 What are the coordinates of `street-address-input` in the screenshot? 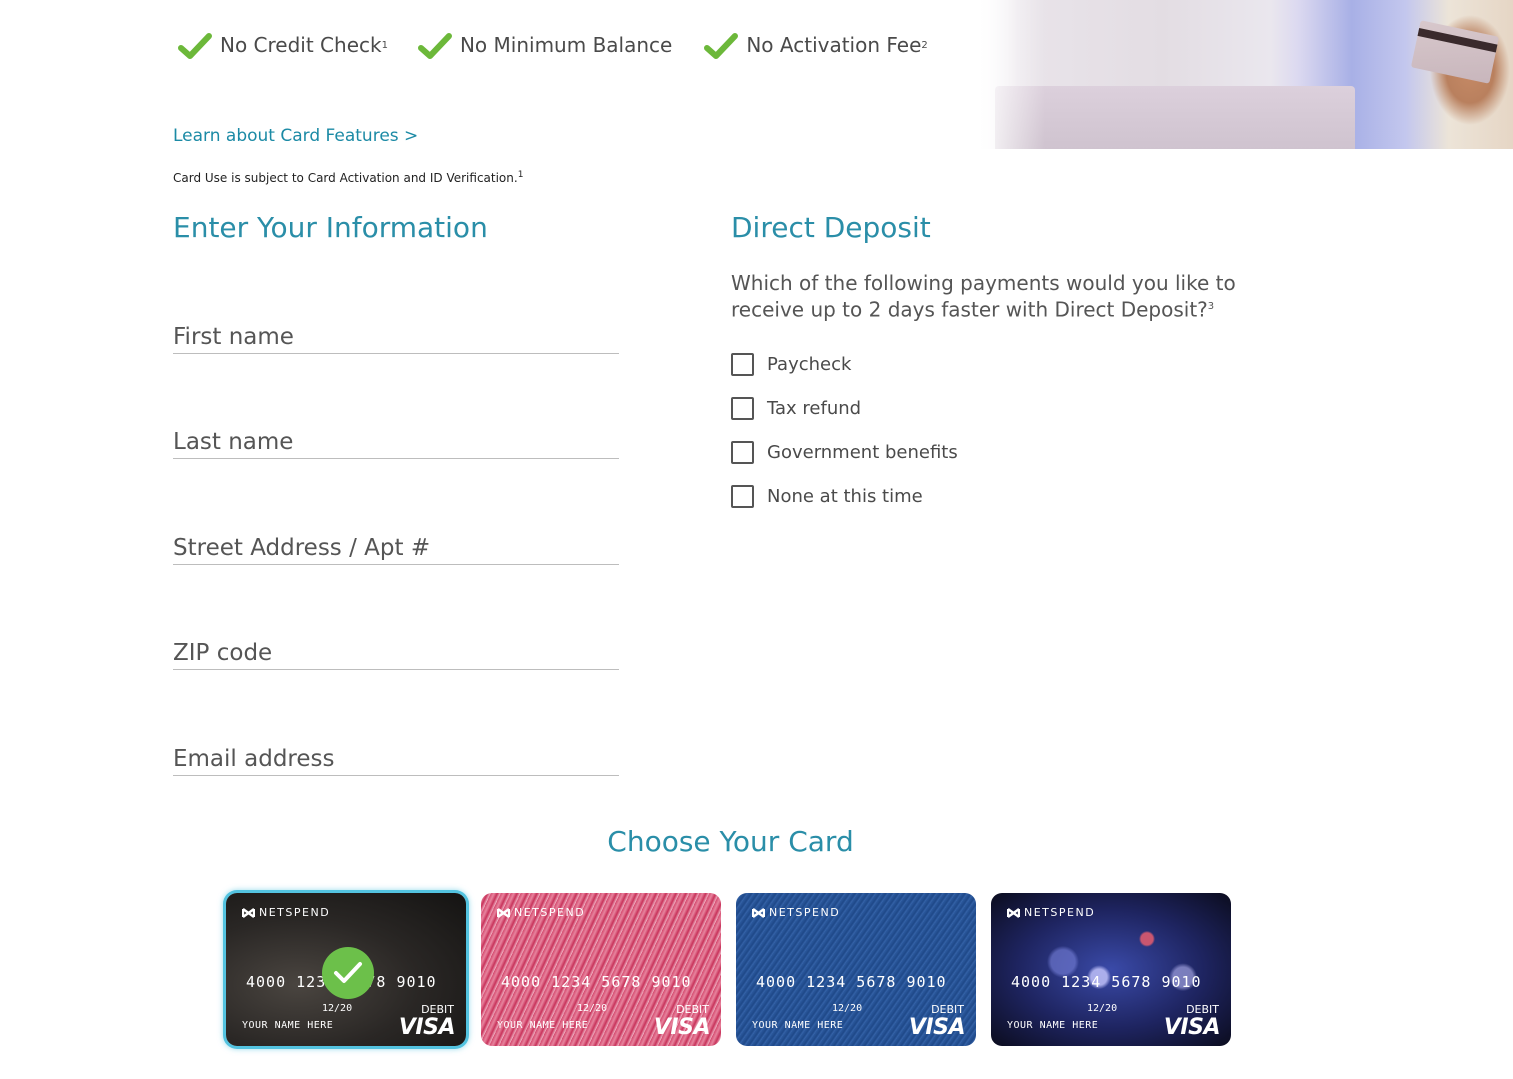 It's located at (396, 547).